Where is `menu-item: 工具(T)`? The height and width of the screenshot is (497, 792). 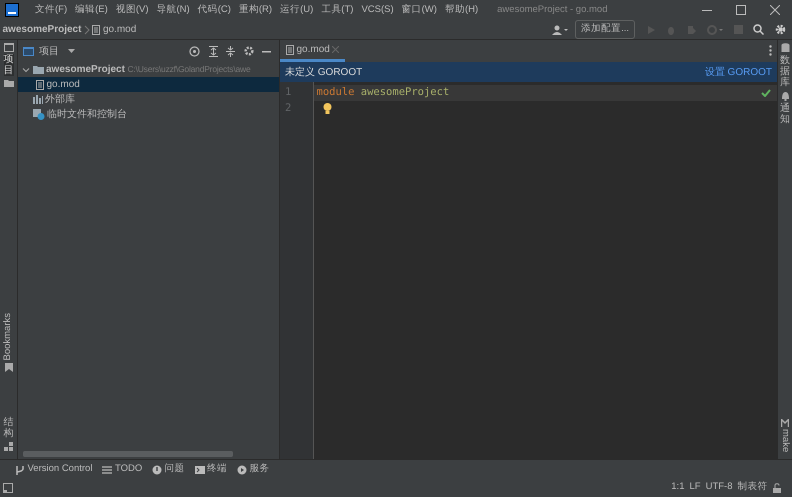
menu-item: 工具(T) is located at coordinates (337, 10).